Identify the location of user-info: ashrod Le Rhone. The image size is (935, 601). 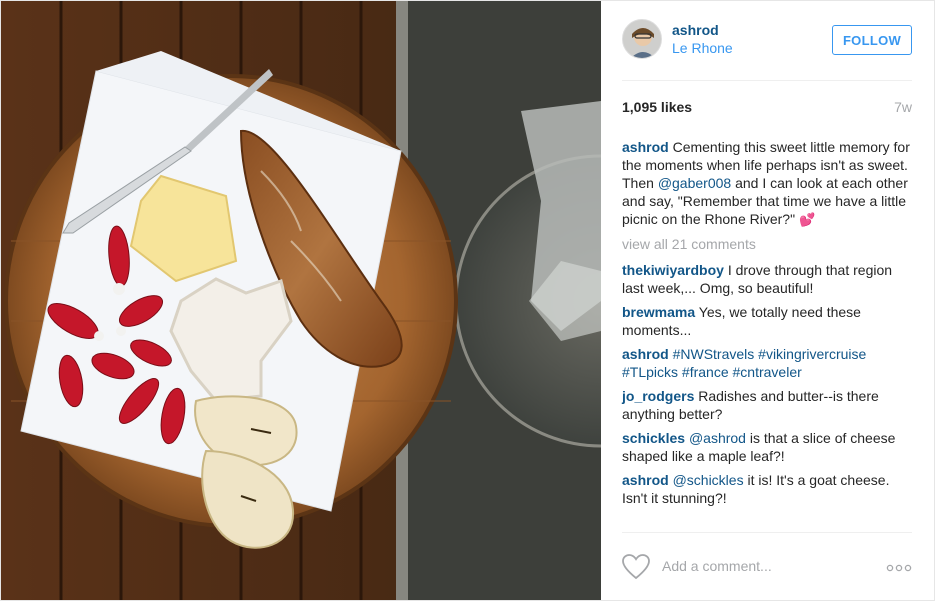
(702, 39).